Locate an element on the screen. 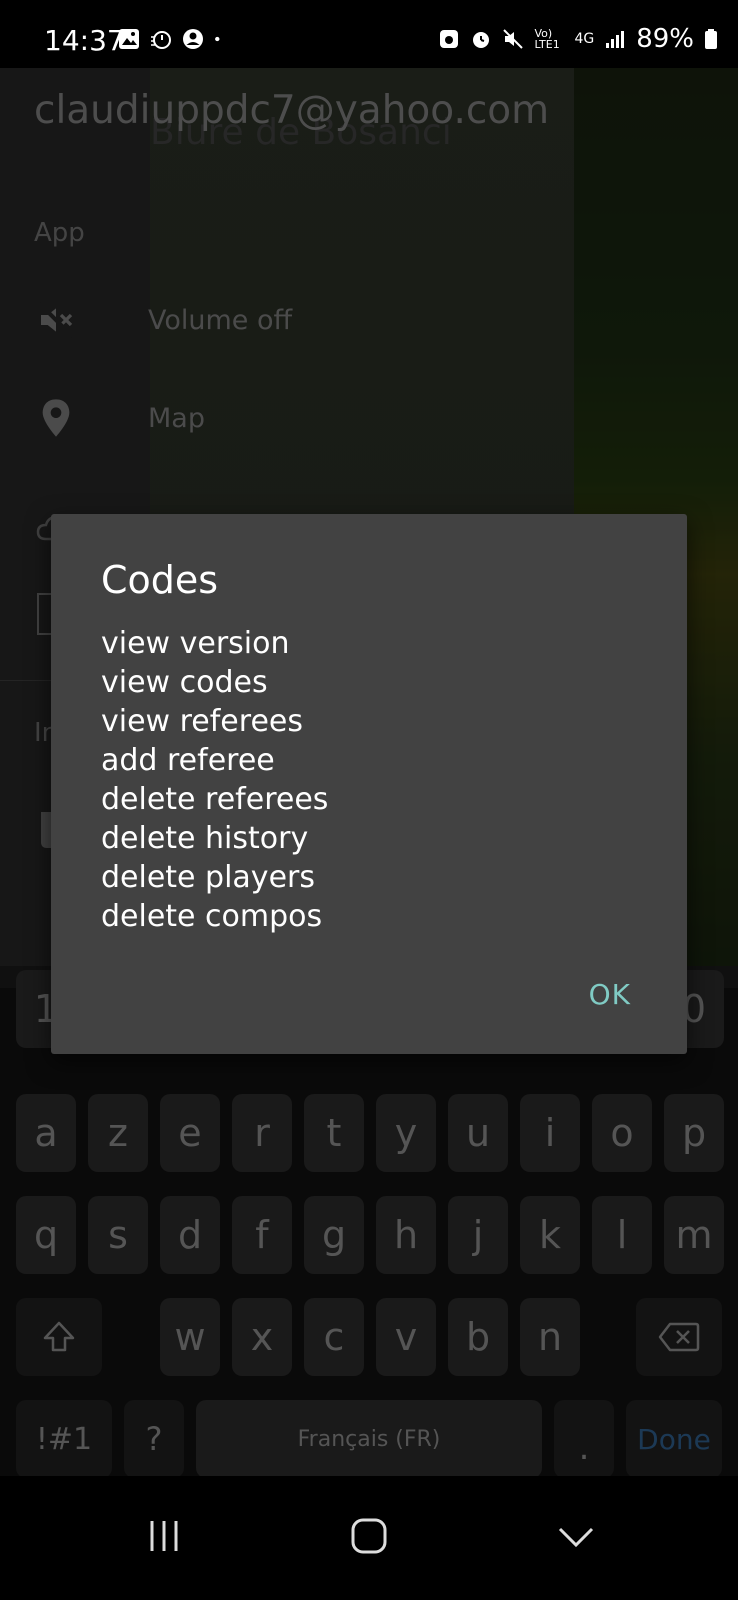 Image resolution: width=738 pixels, height=1600 pixels. status-bar: 14:37 Vo) LTE1 4G 89% is located at coordinates (369, 34).